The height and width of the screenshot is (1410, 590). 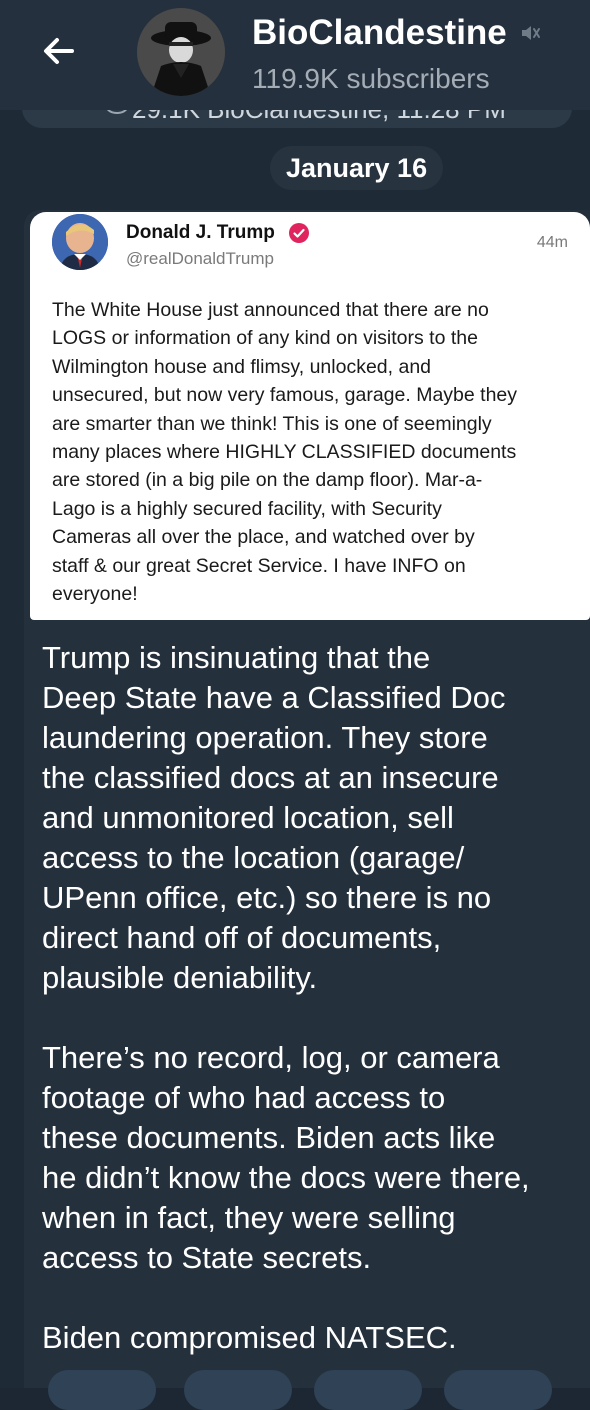 I want to click on channel-avatar, so click(x=181, y=52).